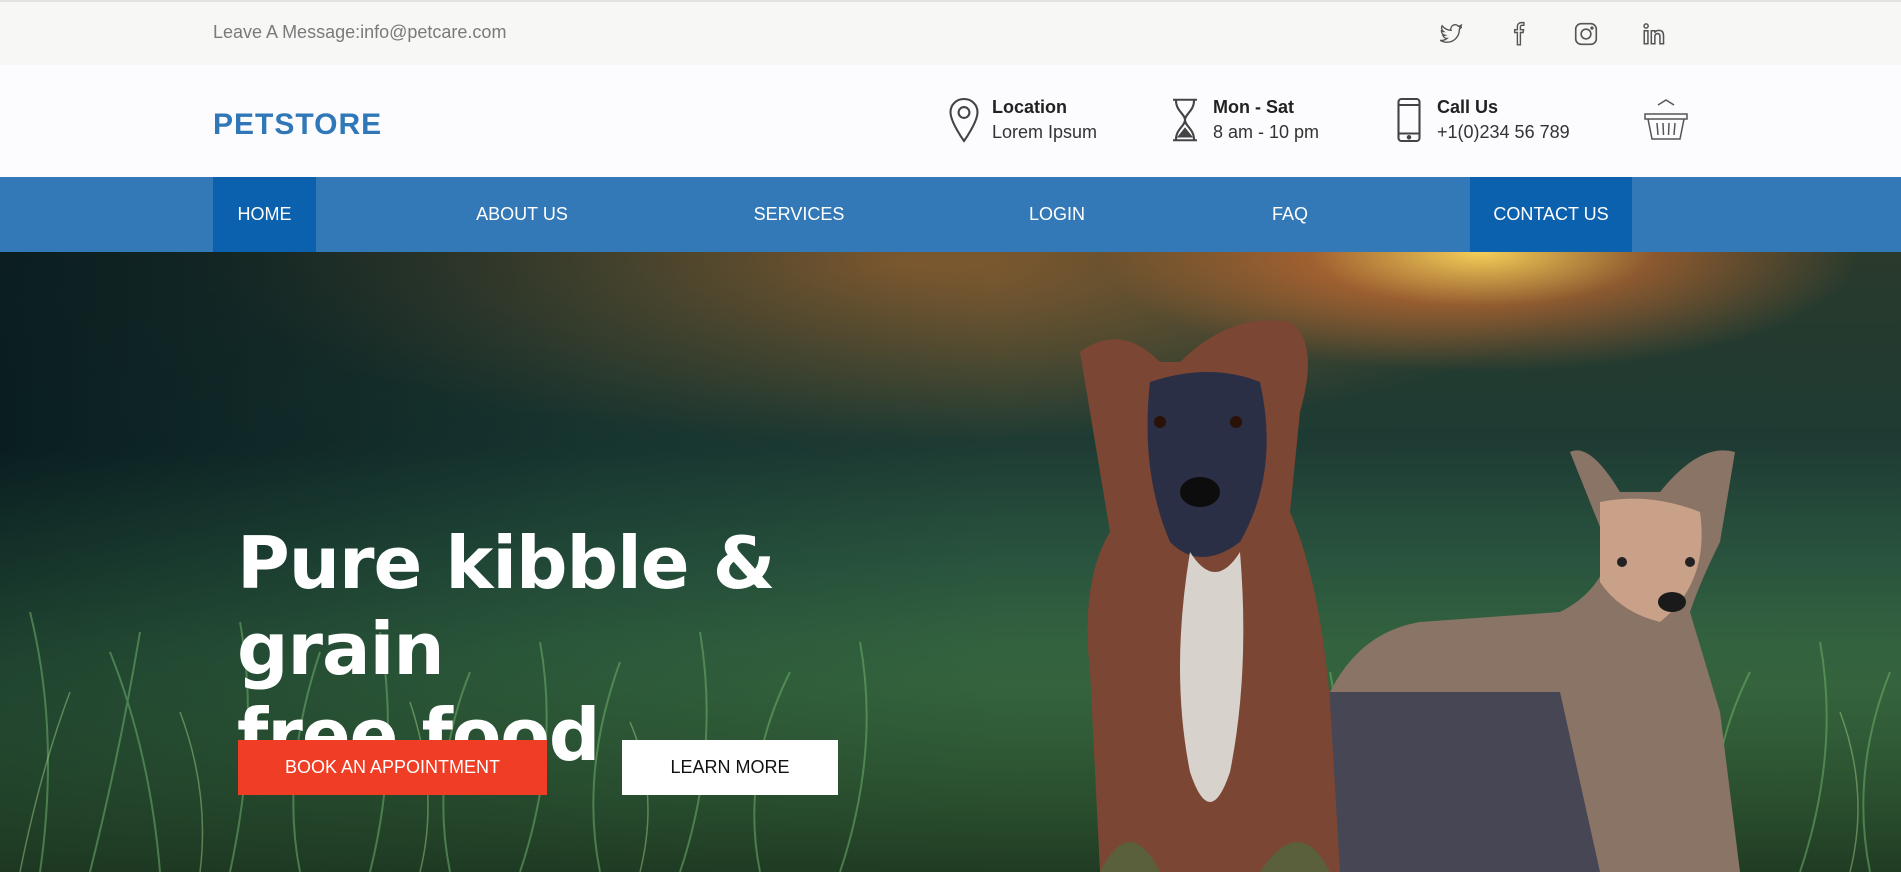 The image size is (1901, 872). Describe the element at coordinates (1253, 107) in the screenshot. I see `hours-title: Mon - Sat` at that location.